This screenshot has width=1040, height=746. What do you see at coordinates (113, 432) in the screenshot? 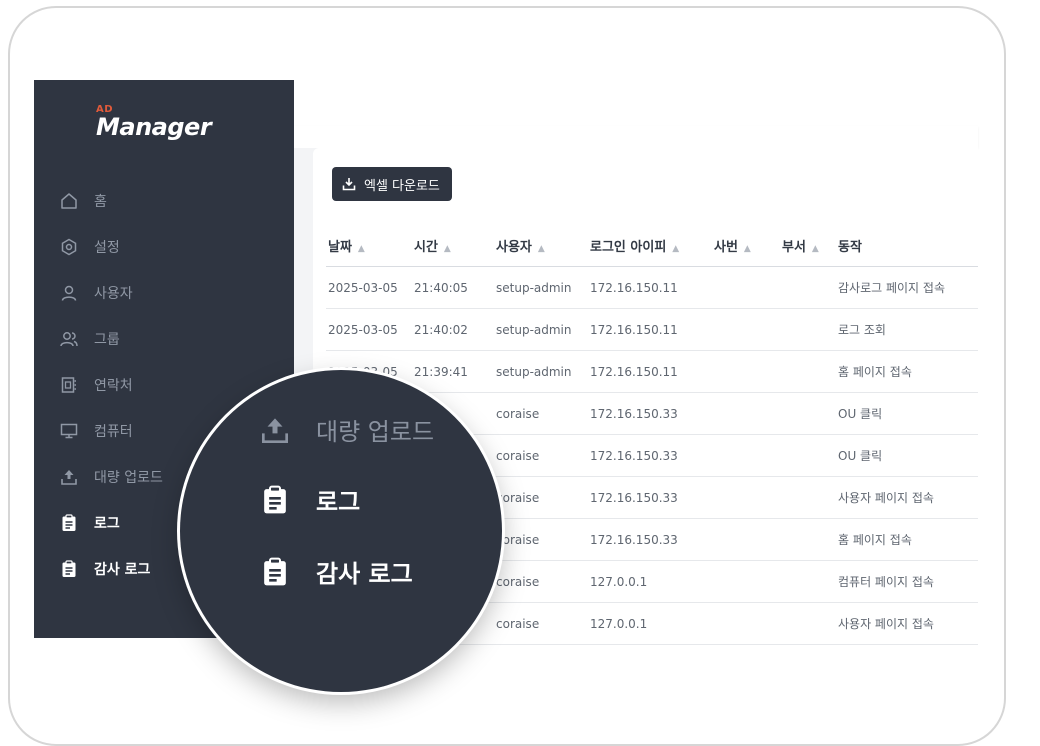
I see `sidebar-item-label: 컴퓨터` at bounding box center [113, 432].